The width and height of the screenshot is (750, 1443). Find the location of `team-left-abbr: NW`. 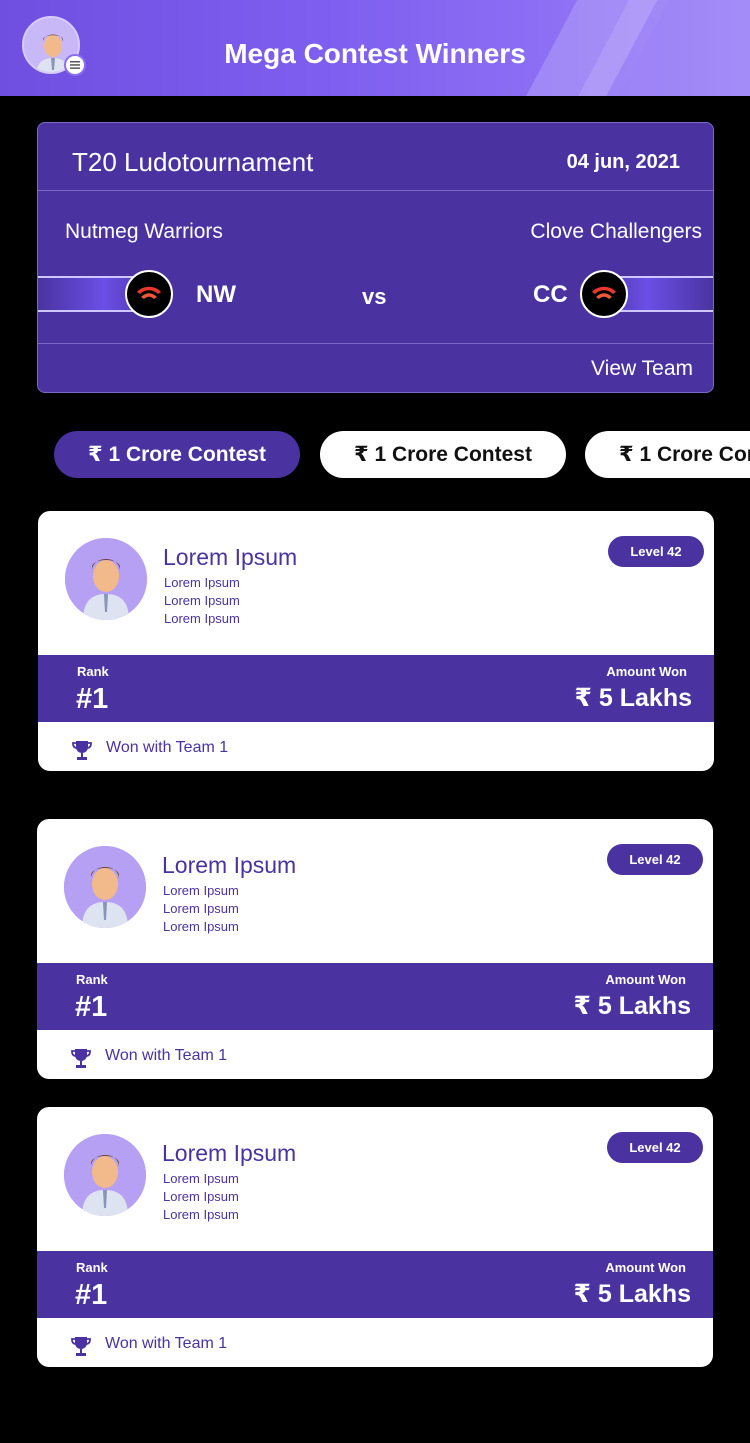

team-left-abbr: NW is located at coordinates (216, 294).